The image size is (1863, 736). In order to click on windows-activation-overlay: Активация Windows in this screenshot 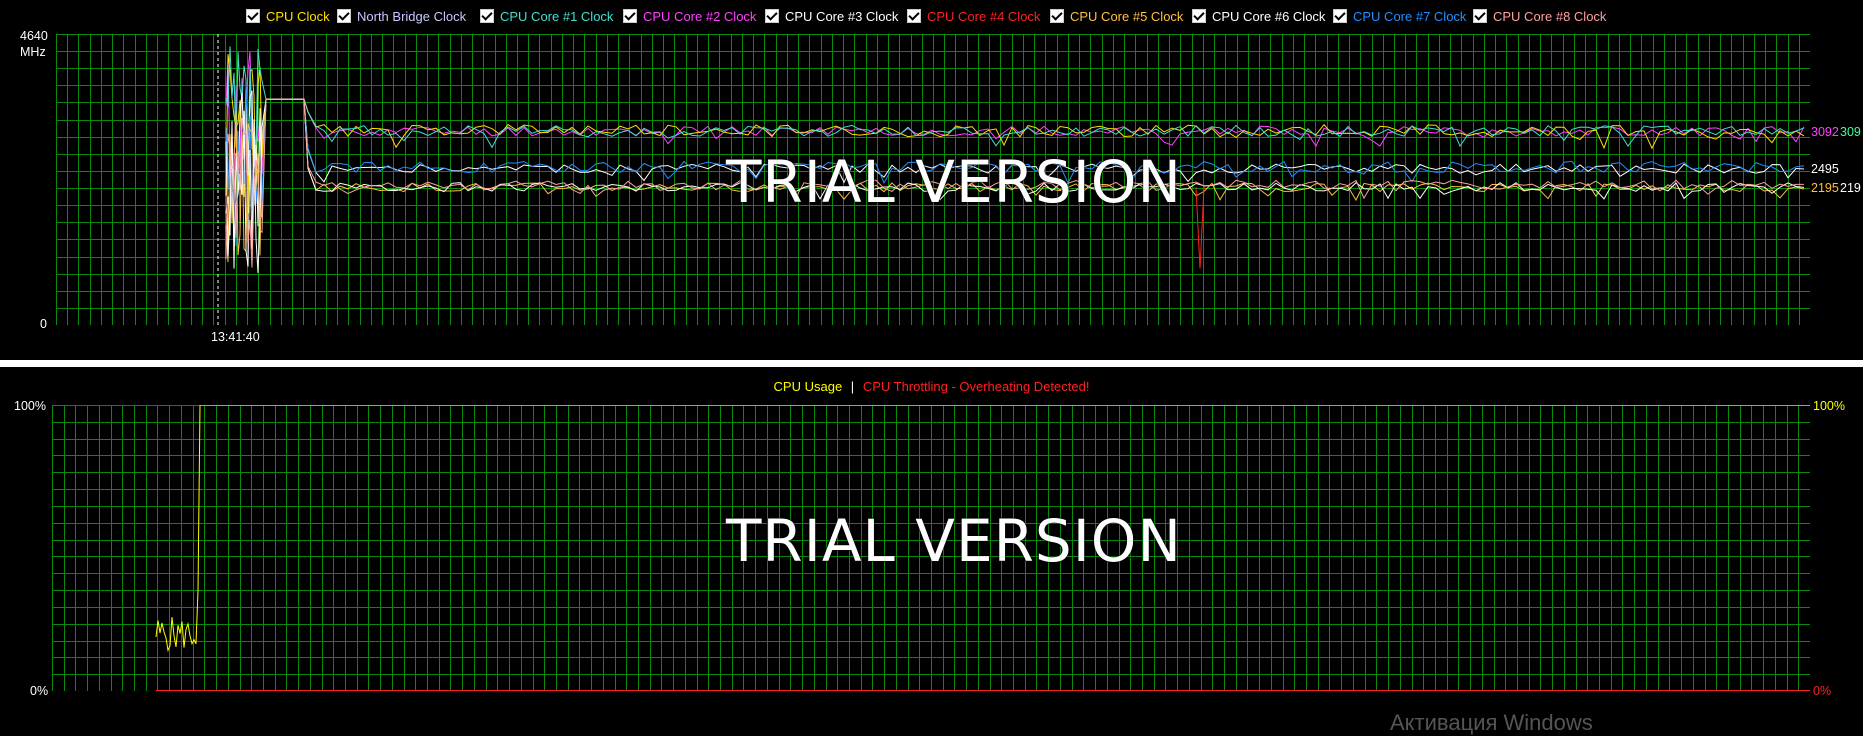, I will do `click(1491, 722)`.